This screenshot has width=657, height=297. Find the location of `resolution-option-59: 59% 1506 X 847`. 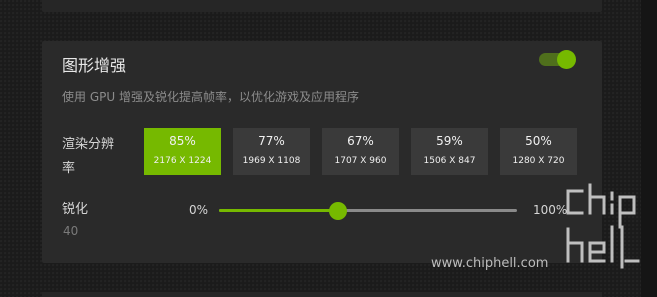

resolution-option-59: 59% 1506 X 847 is located at coordinates (449, 151).